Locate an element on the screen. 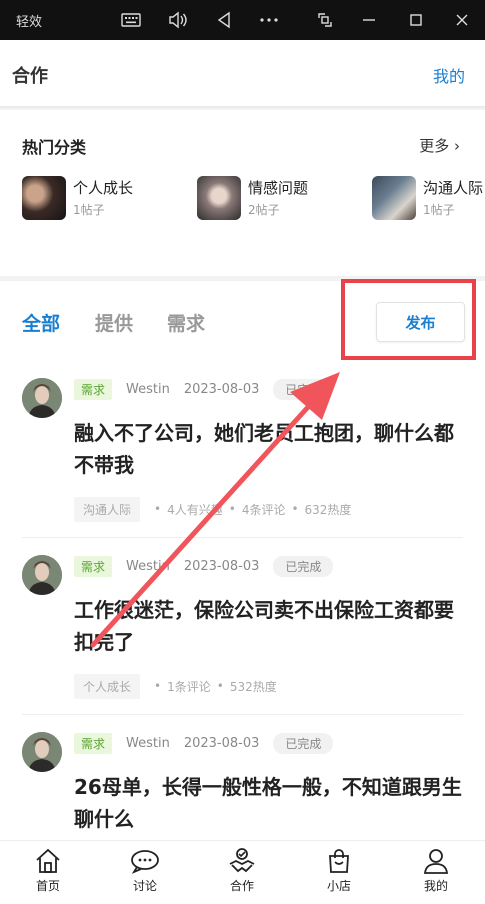 Image resolution: width=485 pixels, height=904 pixels. post-title: 工作很迷茫，保险公司卖不出保险工资都要扣完了 is located at coordinates (271, 626).